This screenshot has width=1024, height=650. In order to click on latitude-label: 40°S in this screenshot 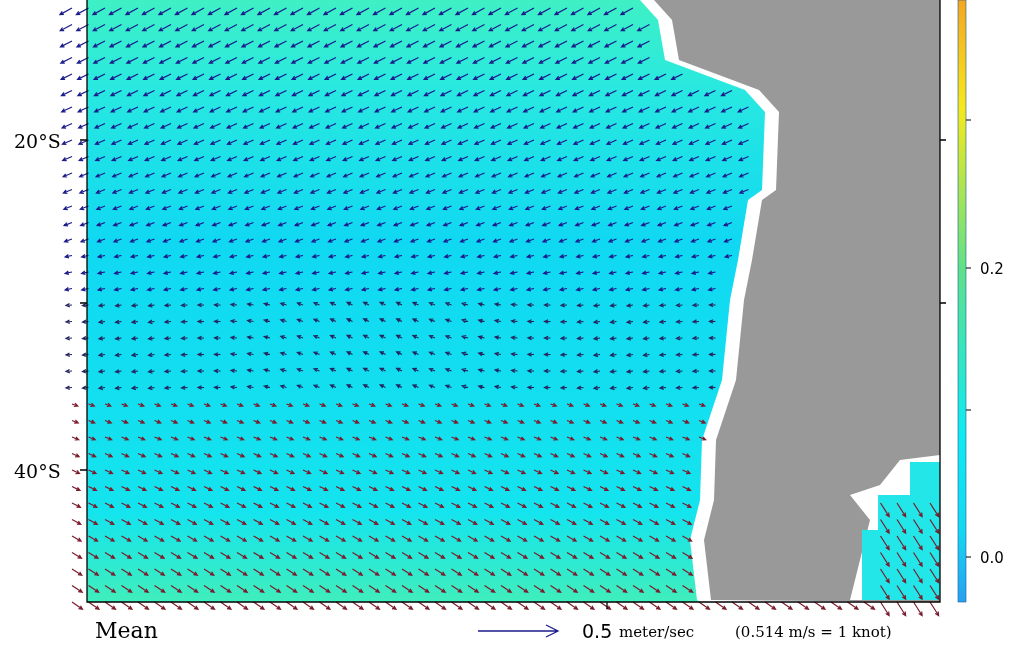, I will do `click(37, 471)`.